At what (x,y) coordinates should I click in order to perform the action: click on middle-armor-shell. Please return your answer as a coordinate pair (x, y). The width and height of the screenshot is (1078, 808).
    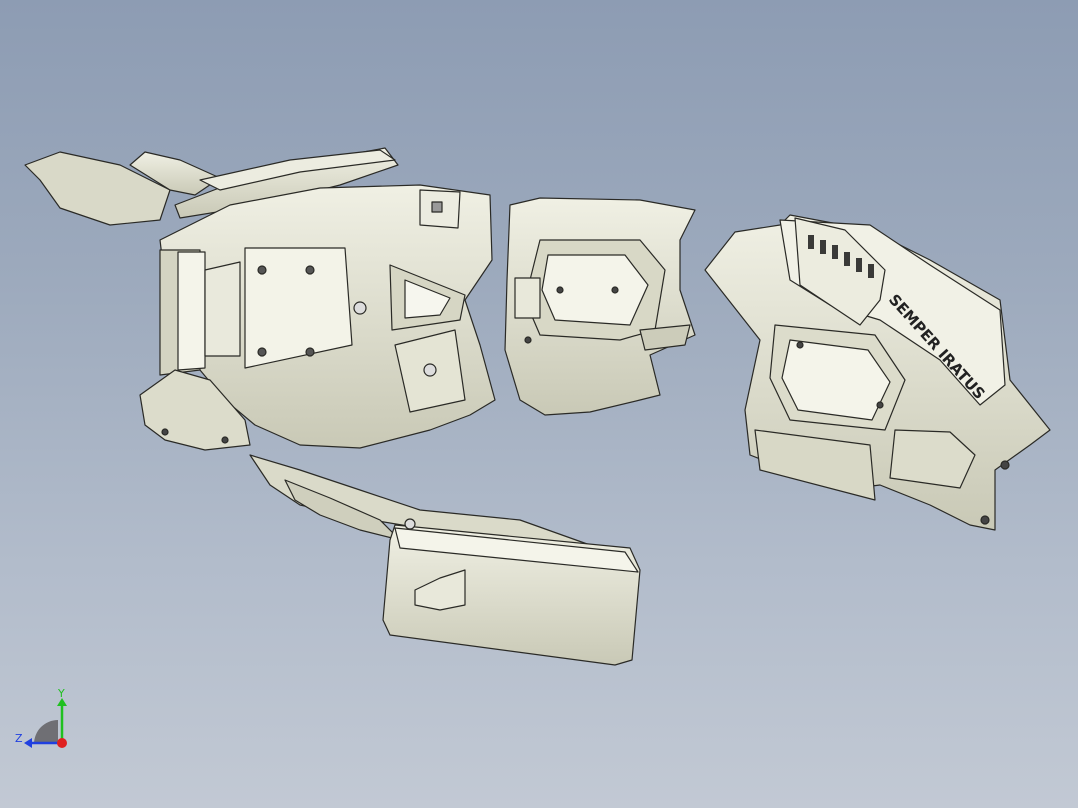
    Looking at the image, I should click on (600, 306).